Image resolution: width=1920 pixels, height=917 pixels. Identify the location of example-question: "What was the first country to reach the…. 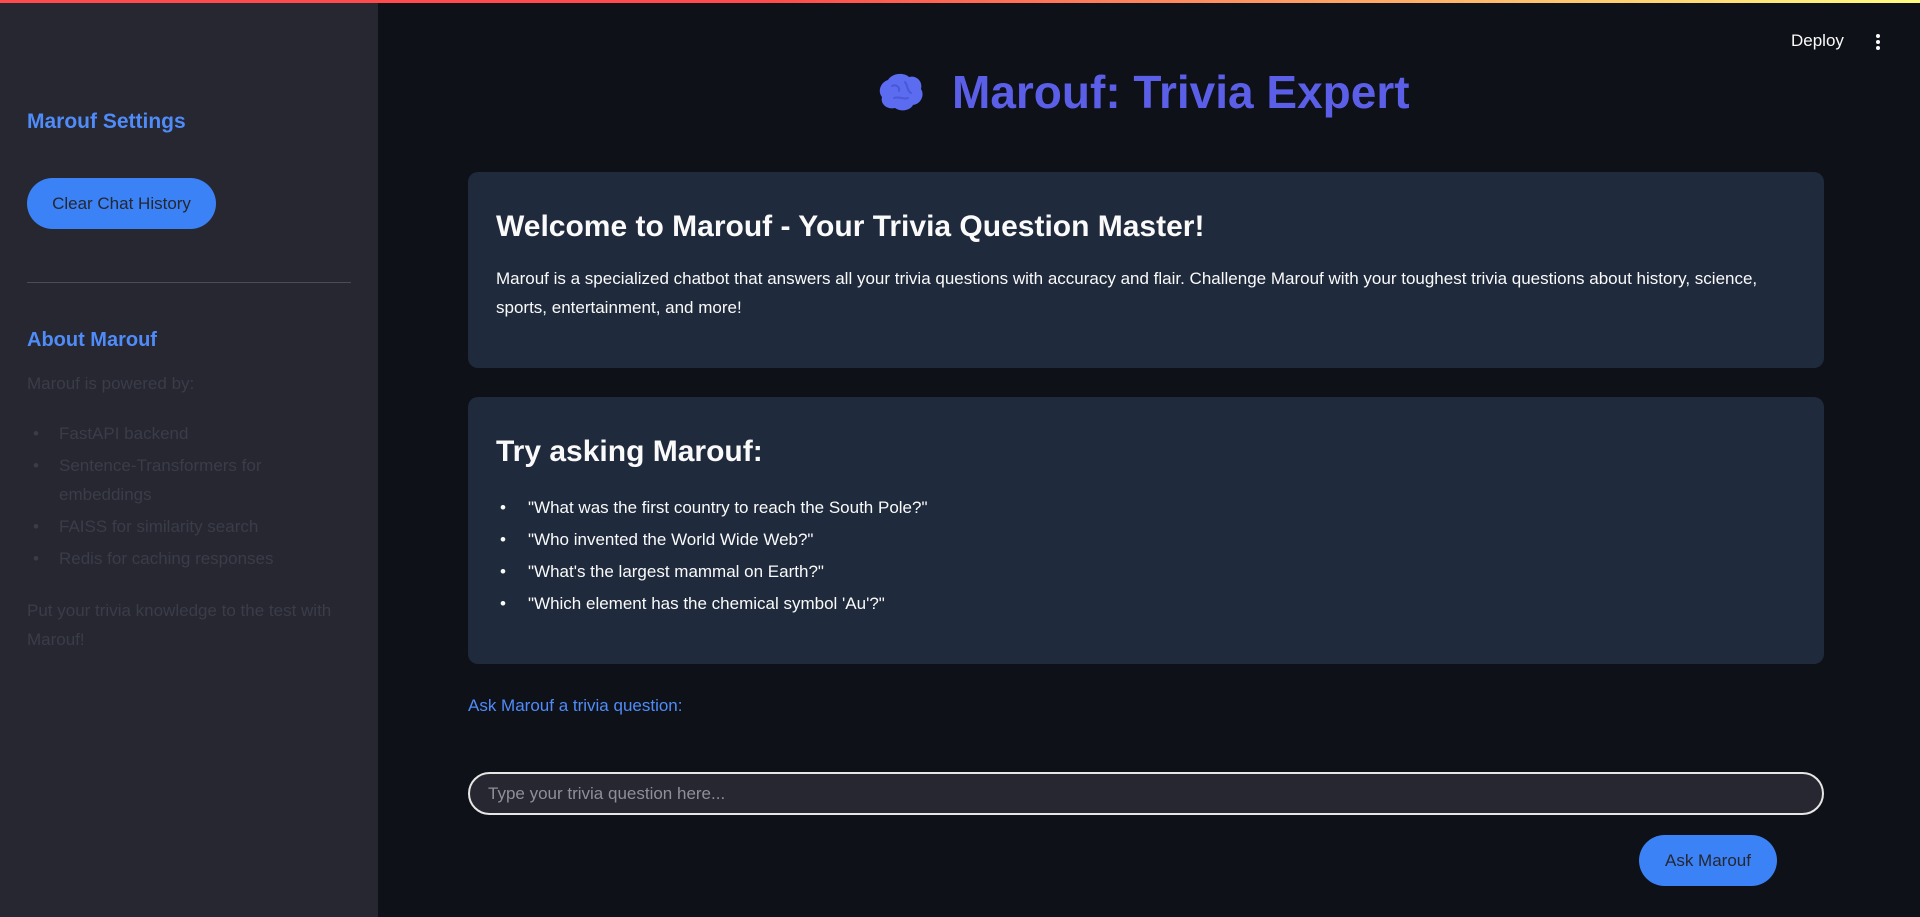
(712, 508).